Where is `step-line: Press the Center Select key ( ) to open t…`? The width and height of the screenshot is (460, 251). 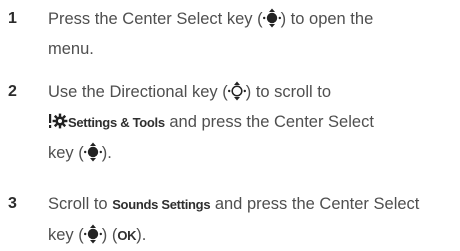
step-line: Press the Center Select key ( ) to open t… is located at coordinates (253, 19).